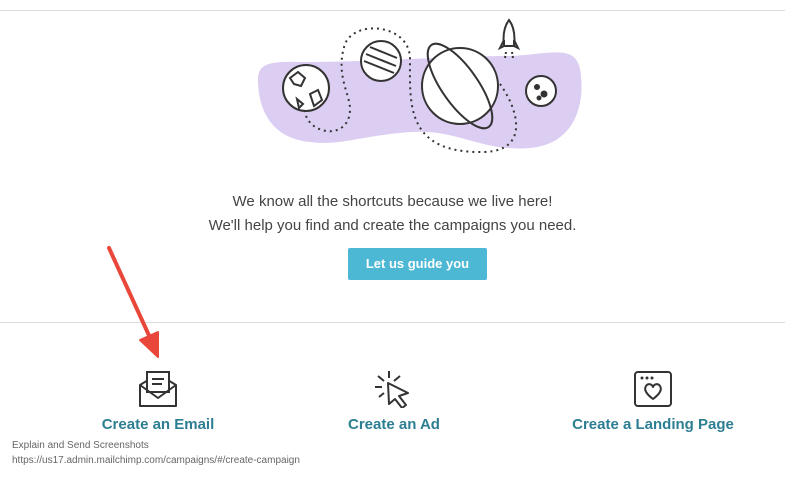 The image size is (785, 477). I want to click on create-email-option: Create an Email, so click(158, 400).